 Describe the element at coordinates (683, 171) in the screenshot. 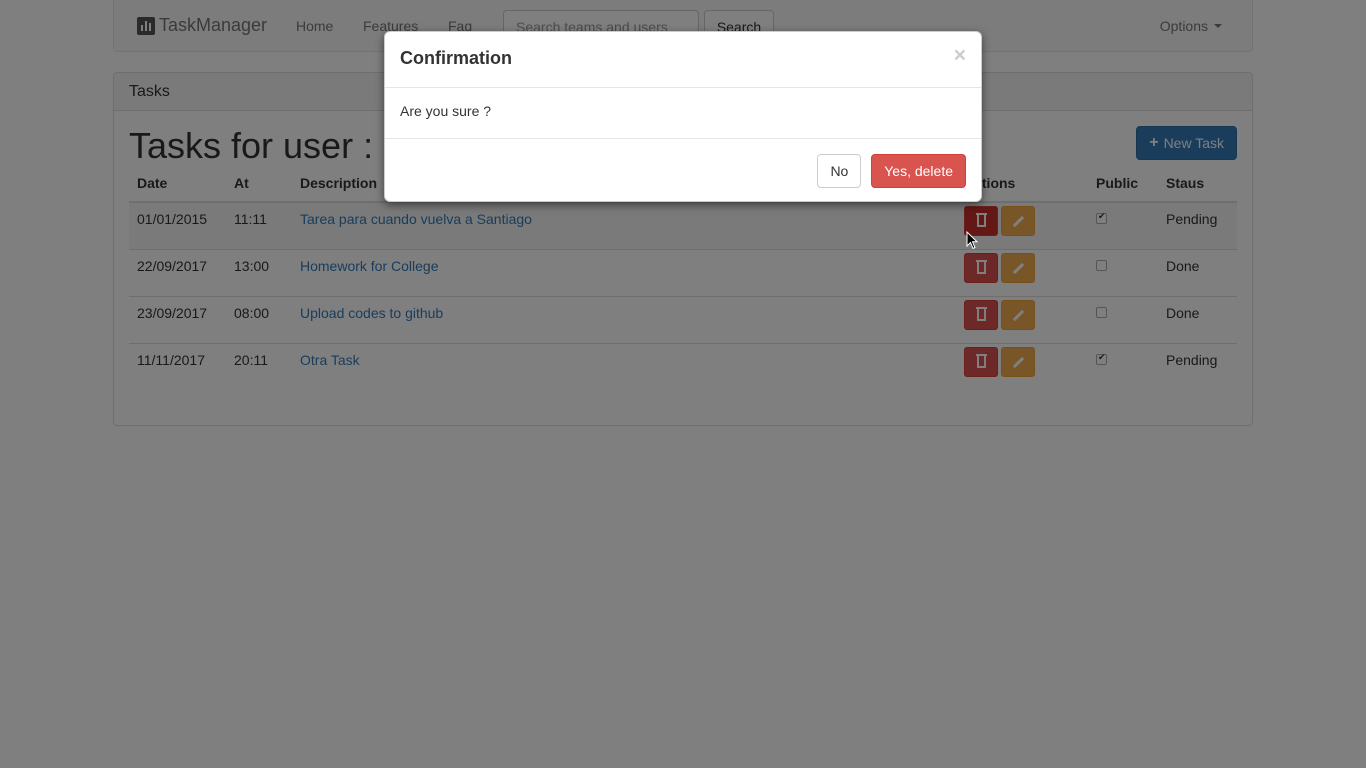

I see `modal-footer: No Yes, delete` at that location.